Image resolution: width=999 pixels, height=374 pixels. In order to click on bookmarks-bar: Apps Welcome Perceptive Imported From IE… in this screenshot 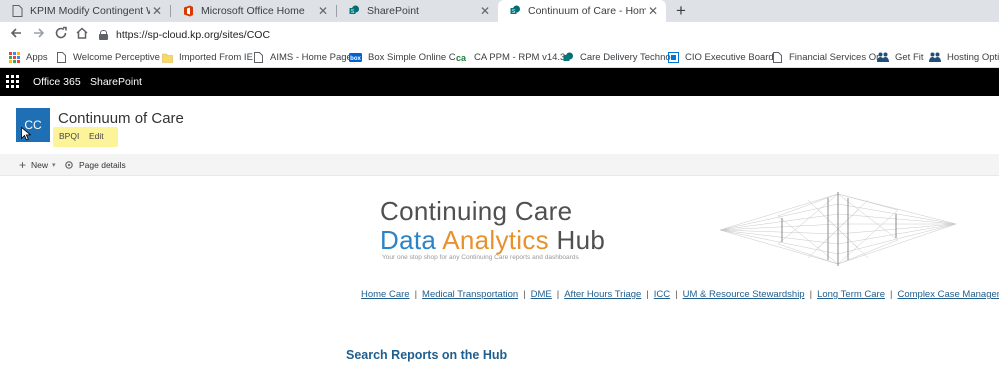, I will do `click(499, 57)`.